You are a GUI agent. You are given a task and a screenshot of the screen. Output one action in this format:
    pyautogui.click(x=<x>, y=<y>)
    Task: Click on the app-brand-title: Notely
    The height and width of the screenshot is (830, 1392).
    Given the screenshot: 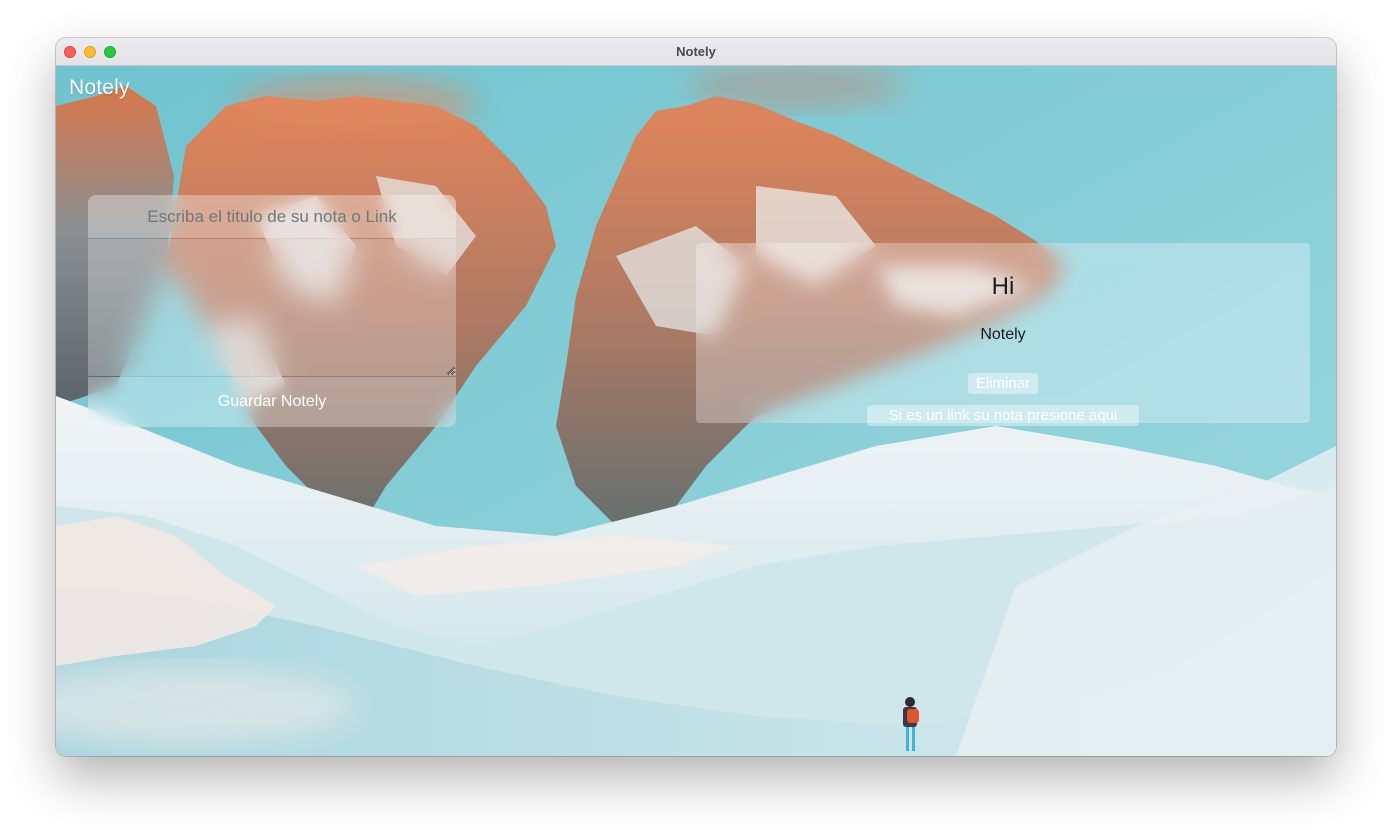 What is the action you would take?
    pyautogui.click(x=99, y=87)
    